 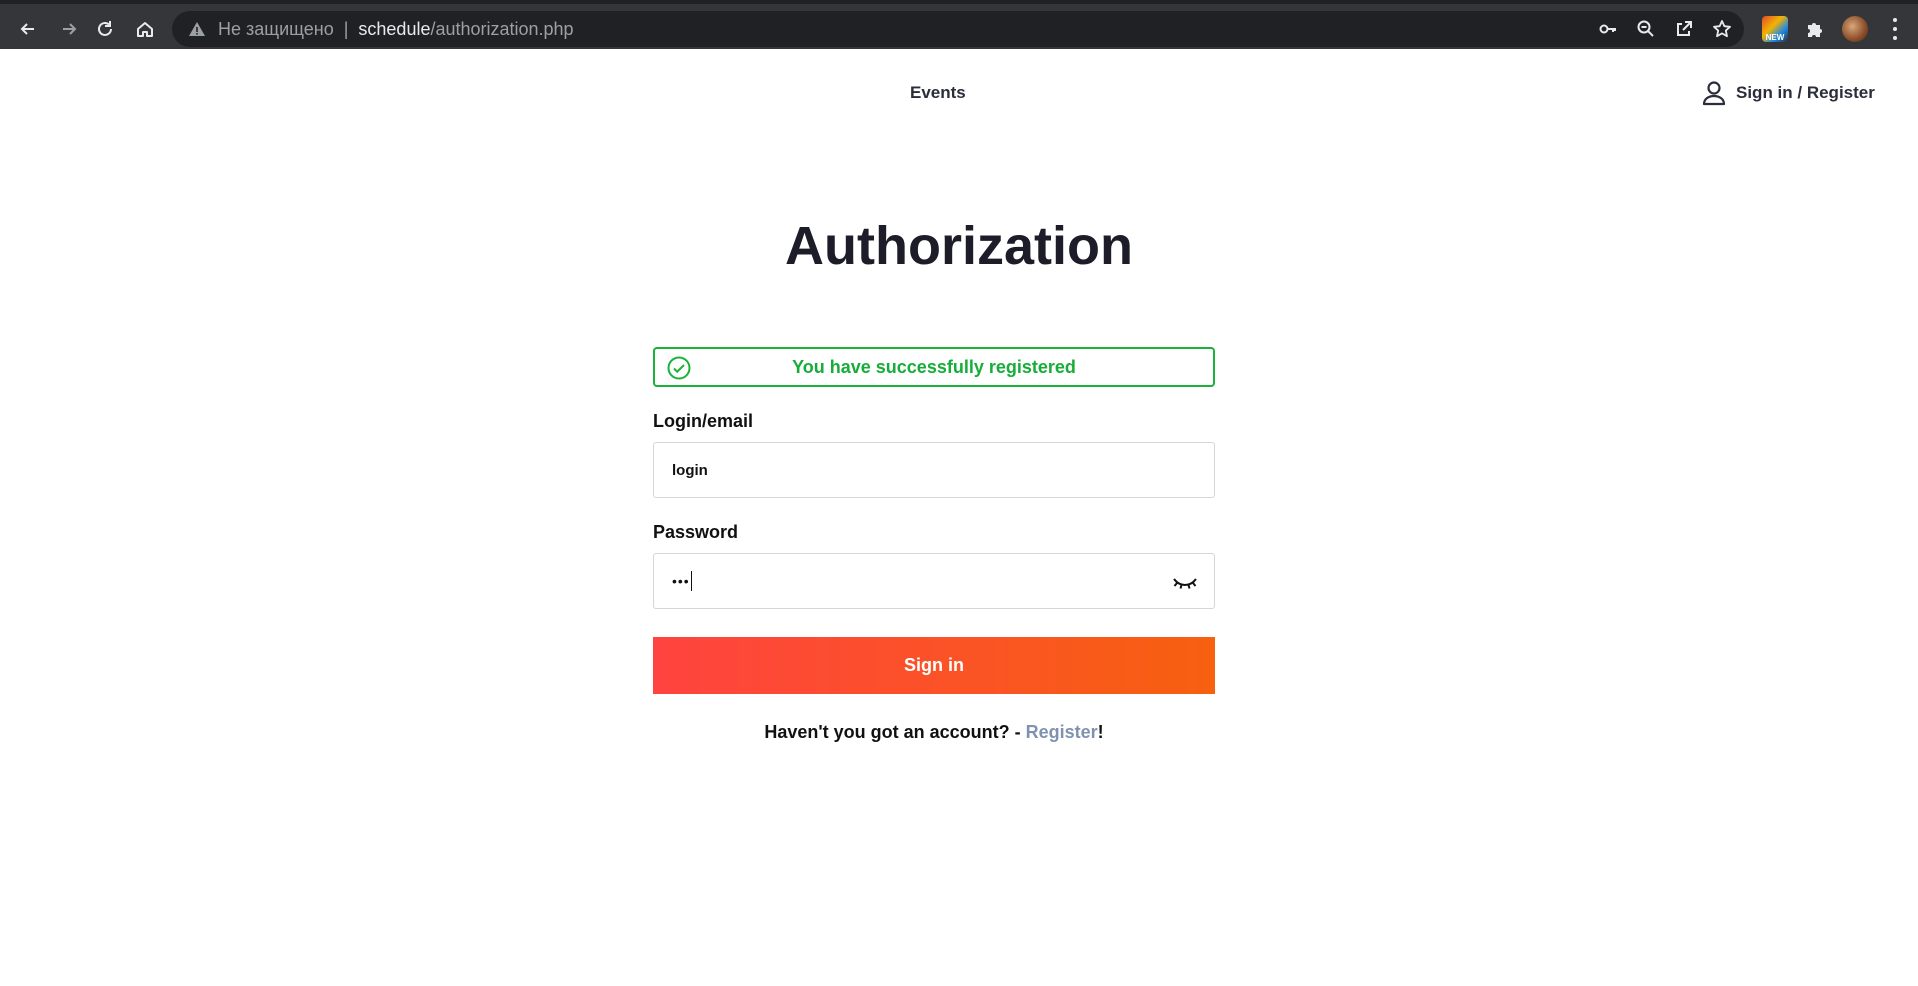 I want to click on puzzle-icon, so click(x=1815, y=30).